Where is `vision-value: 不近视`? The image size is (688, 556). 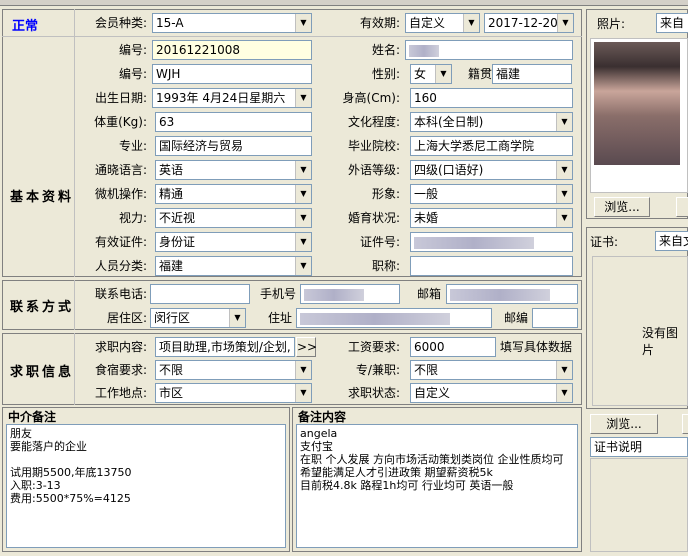
vision-value: 不近视 is located at coordinates (177, 218).